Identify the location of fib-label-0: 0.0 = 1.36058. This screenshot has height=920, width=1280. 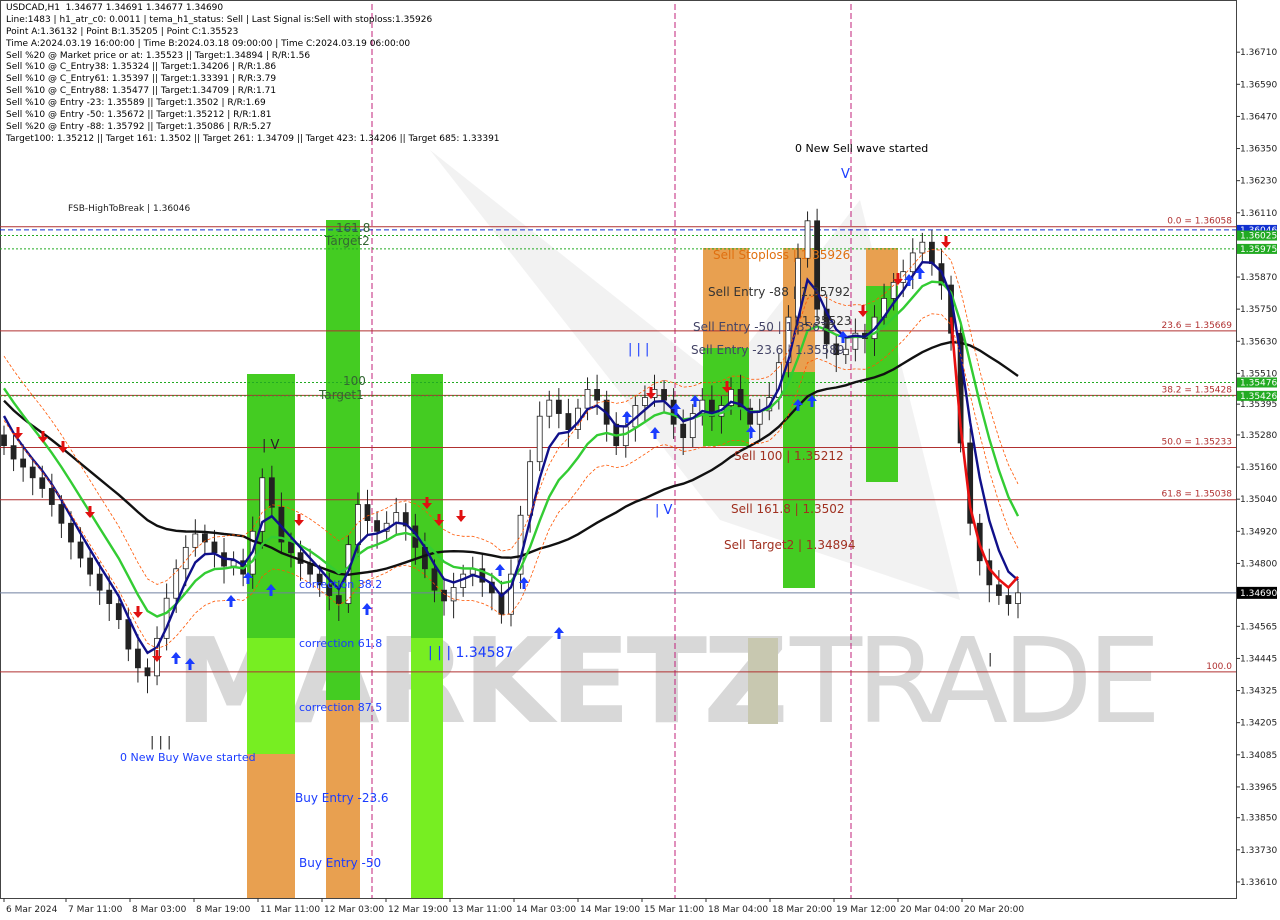
(1199, 222).